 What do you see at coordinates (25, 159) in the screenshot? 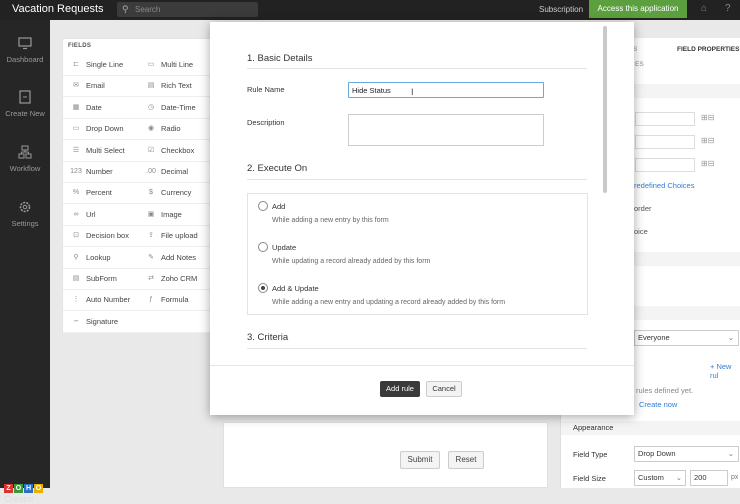
I see `sidebar-item-workflow: Workflow` at bounding box center [25, 159].